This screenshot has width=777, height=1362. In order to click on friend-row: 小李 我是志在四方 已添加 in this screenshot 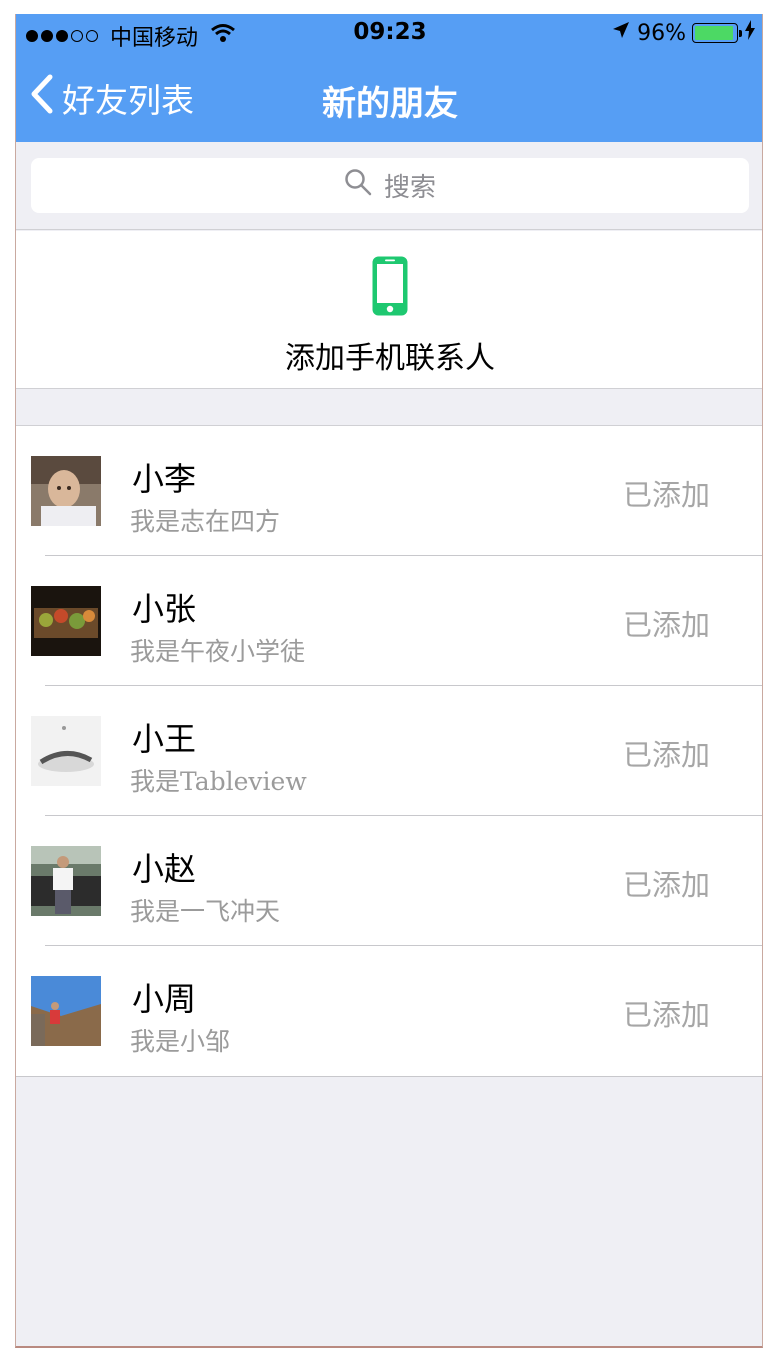, I will do `click(389, 491)`.